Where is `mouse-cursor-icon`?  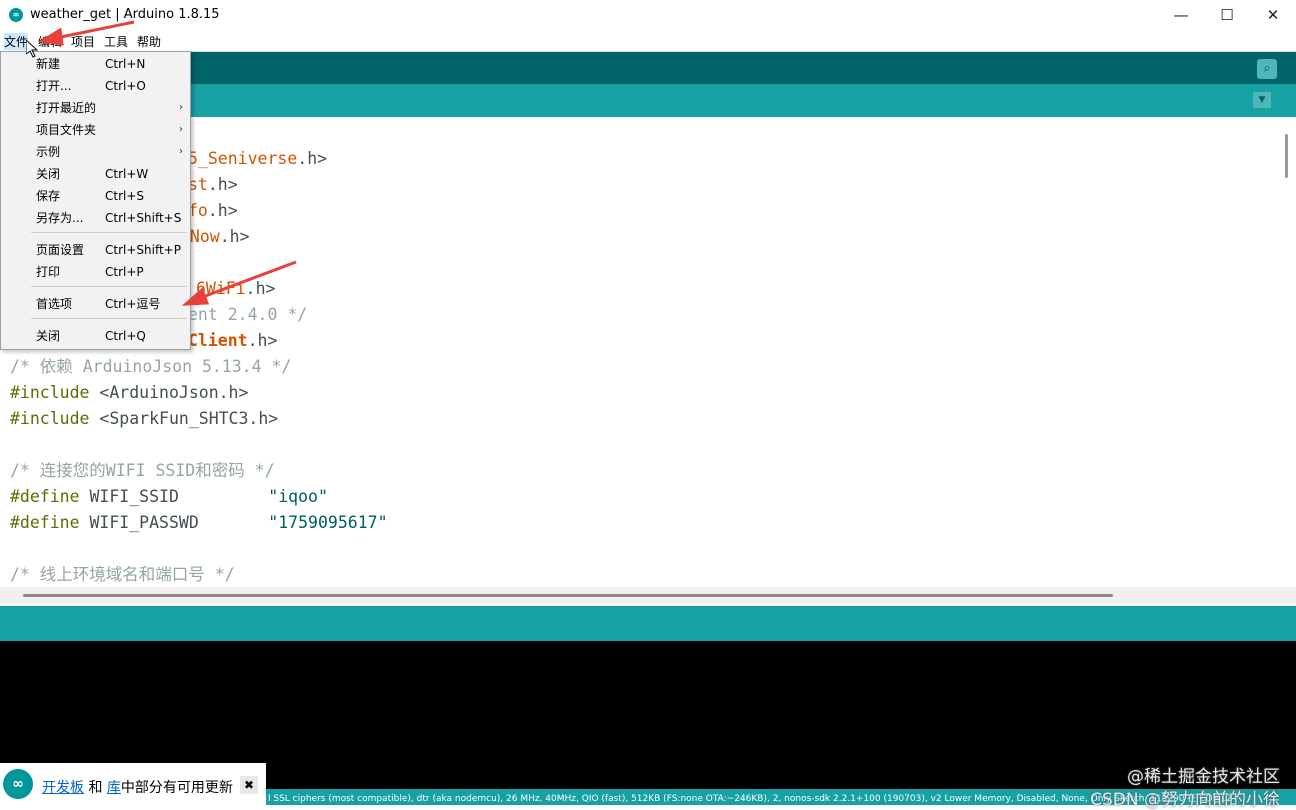
mouse-cursor-icon is located at coordinates (32, 49).